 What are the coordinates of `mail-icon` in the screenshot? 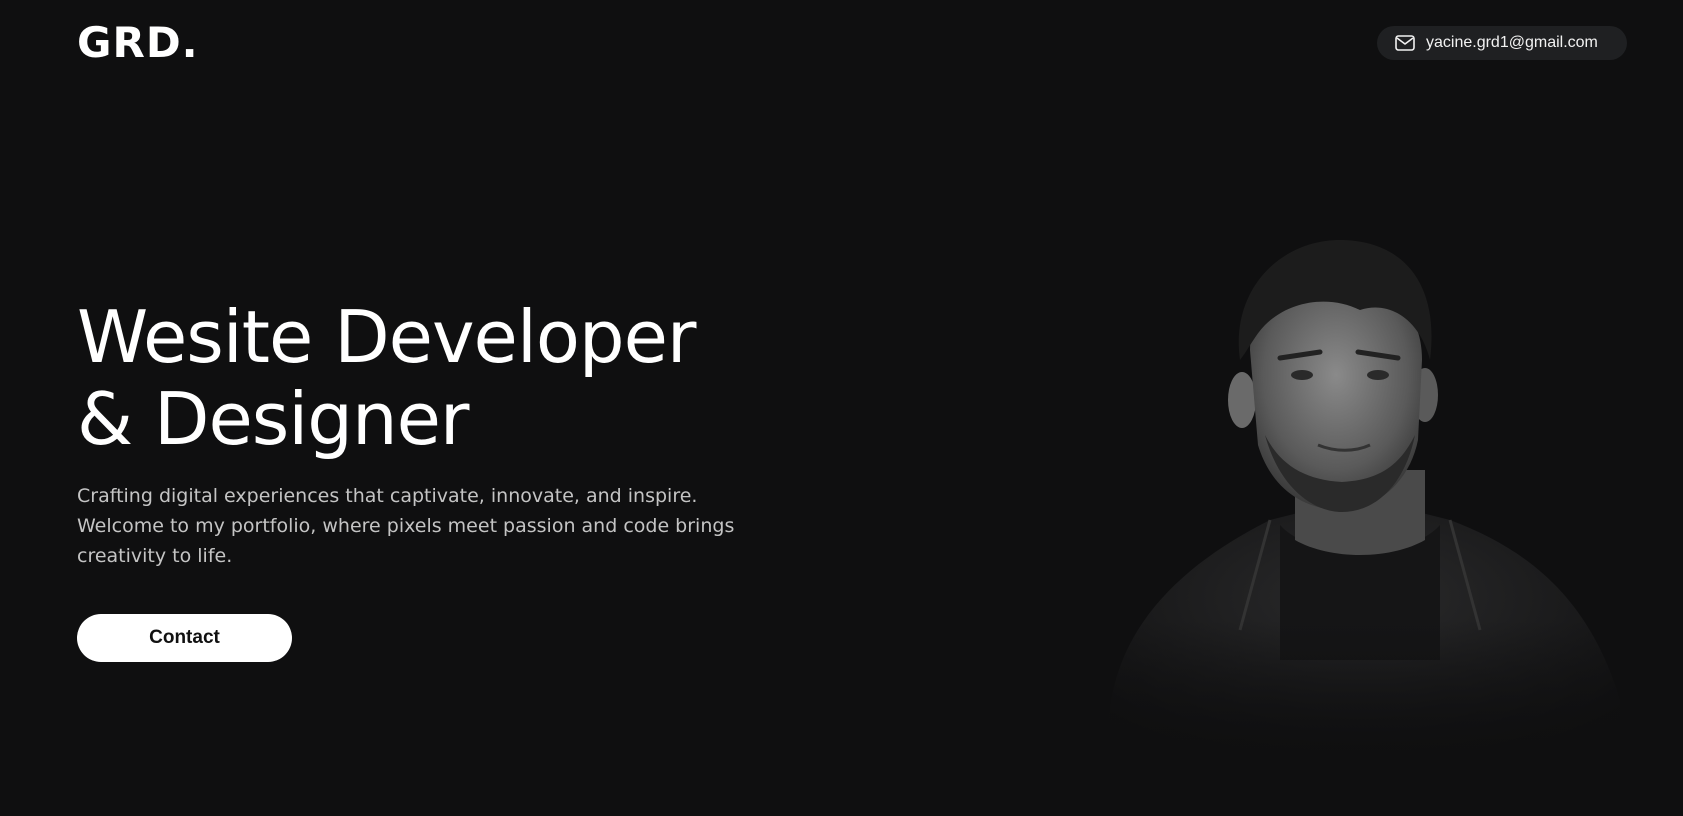 It's located at (1405, 43).